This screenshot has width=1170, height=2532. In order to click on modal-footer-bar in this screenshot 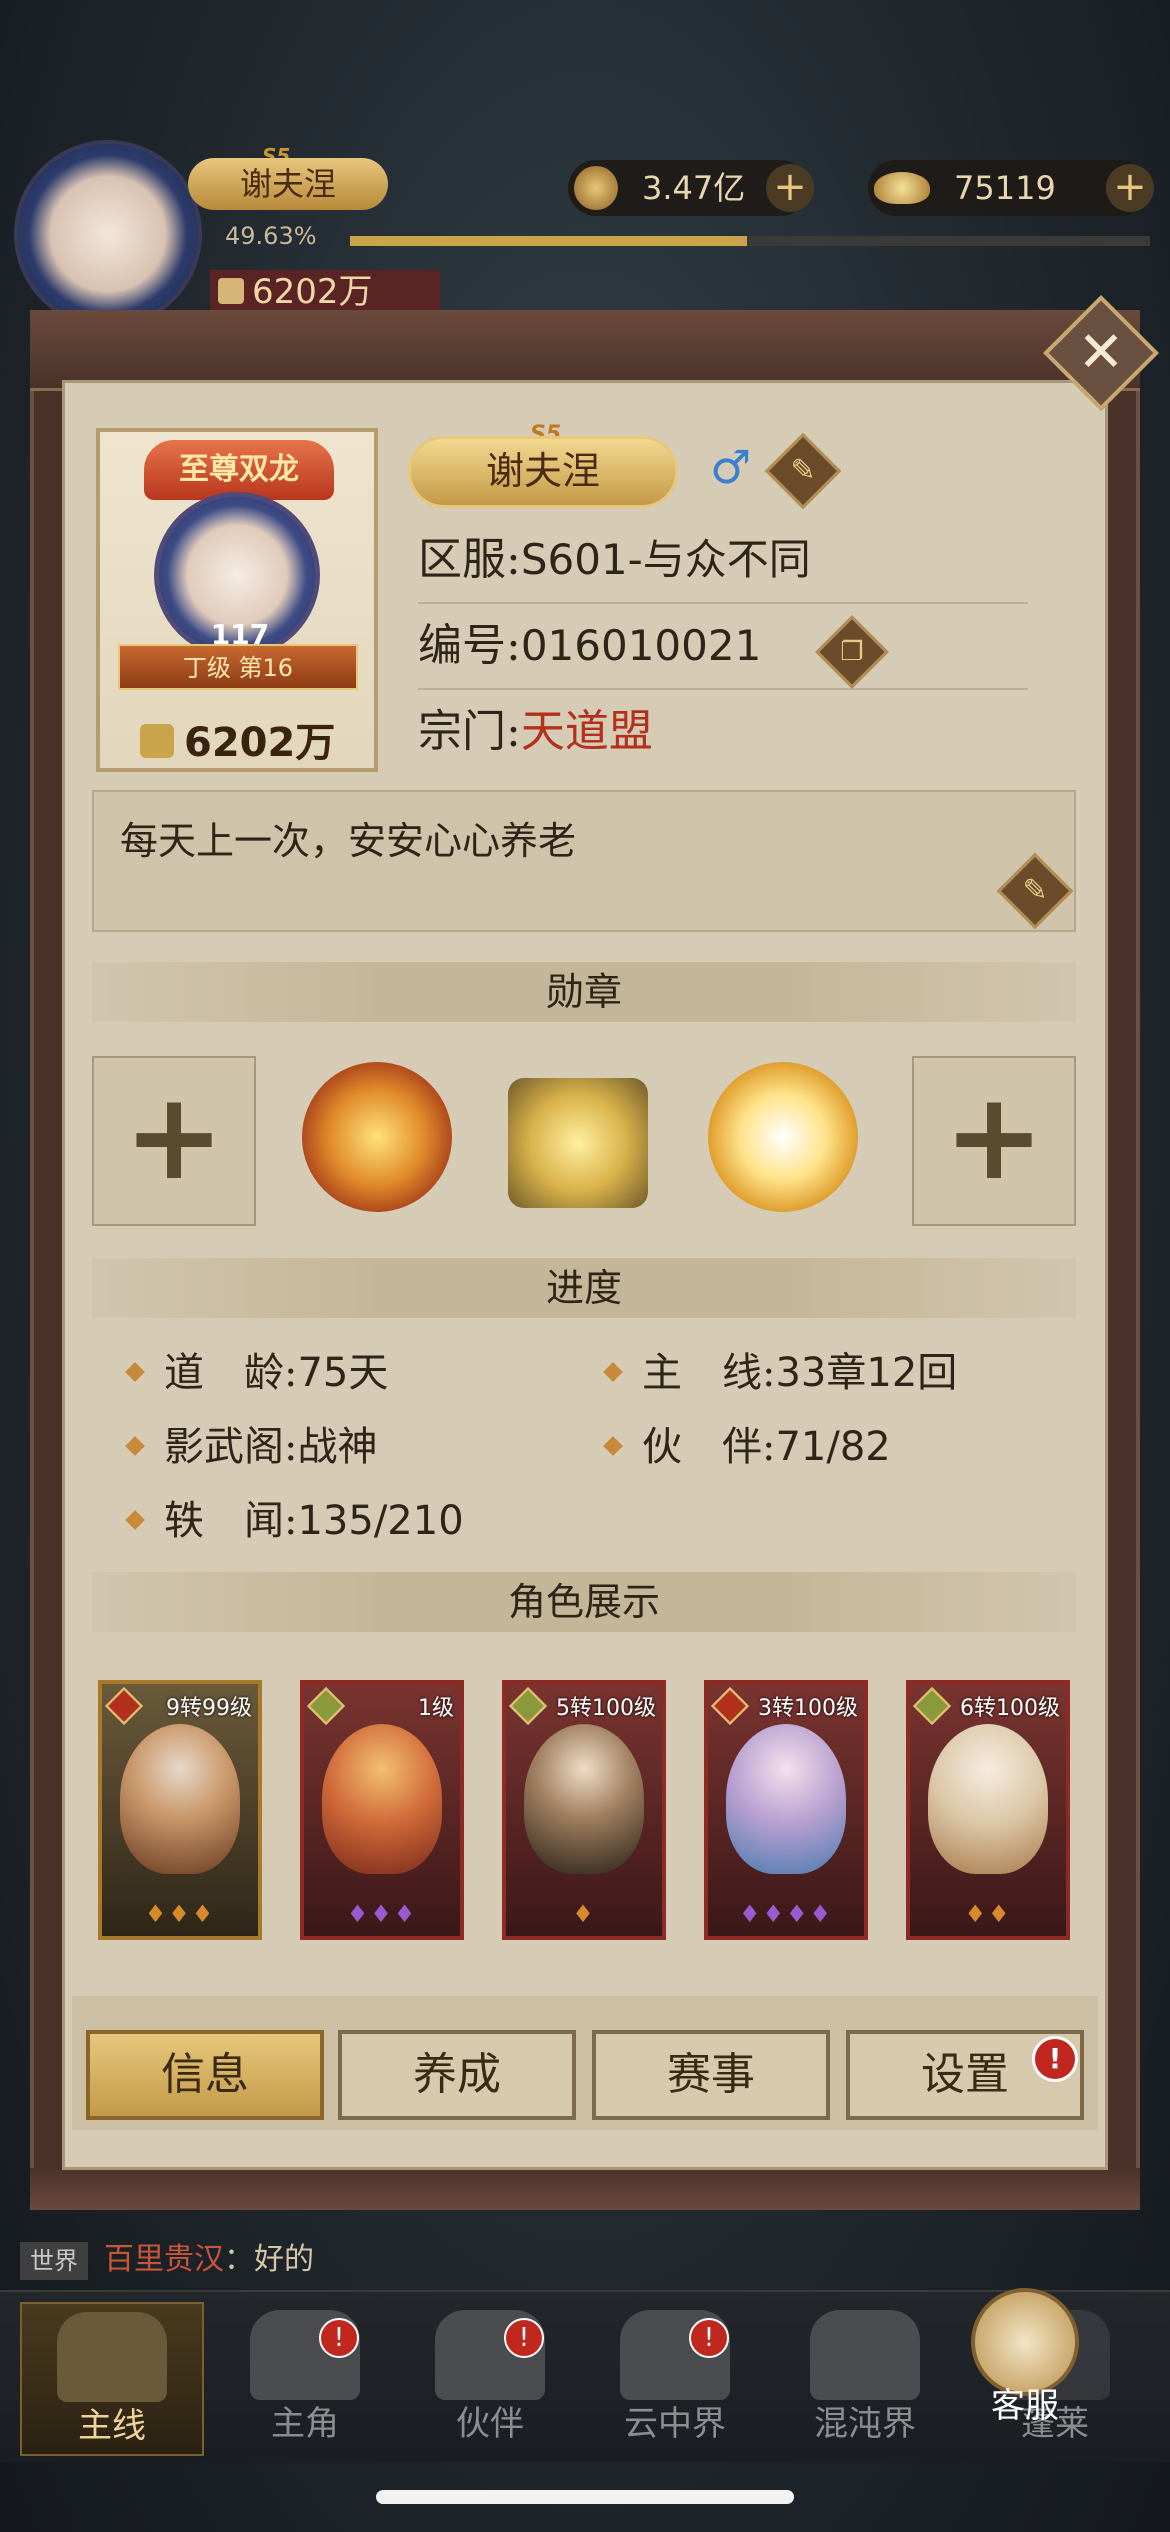, I will do `click(585, 2189)`.